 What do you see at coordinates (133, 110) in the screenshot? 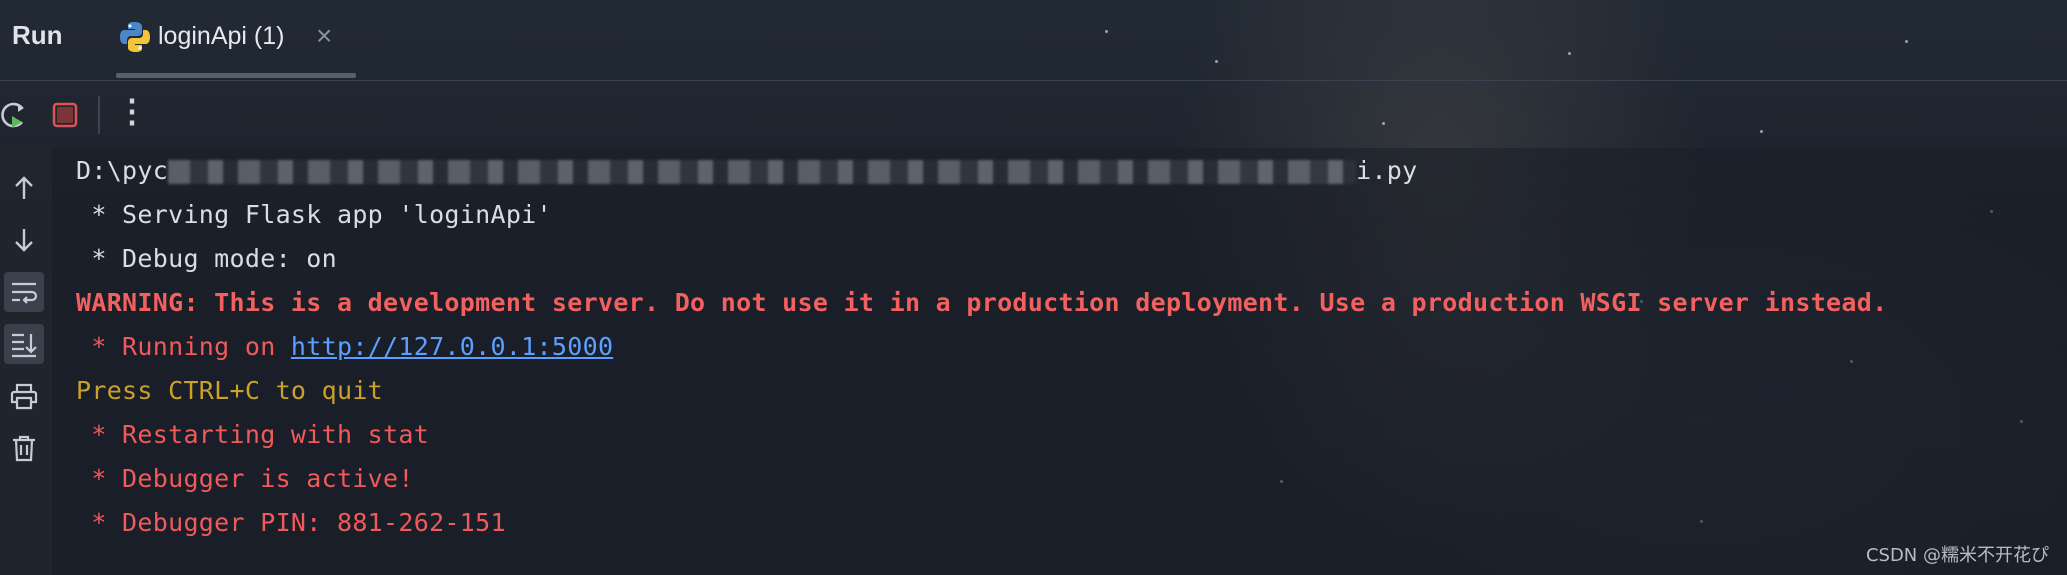
I see `more-options-button: ⋮` at bounding box center [133, 110].